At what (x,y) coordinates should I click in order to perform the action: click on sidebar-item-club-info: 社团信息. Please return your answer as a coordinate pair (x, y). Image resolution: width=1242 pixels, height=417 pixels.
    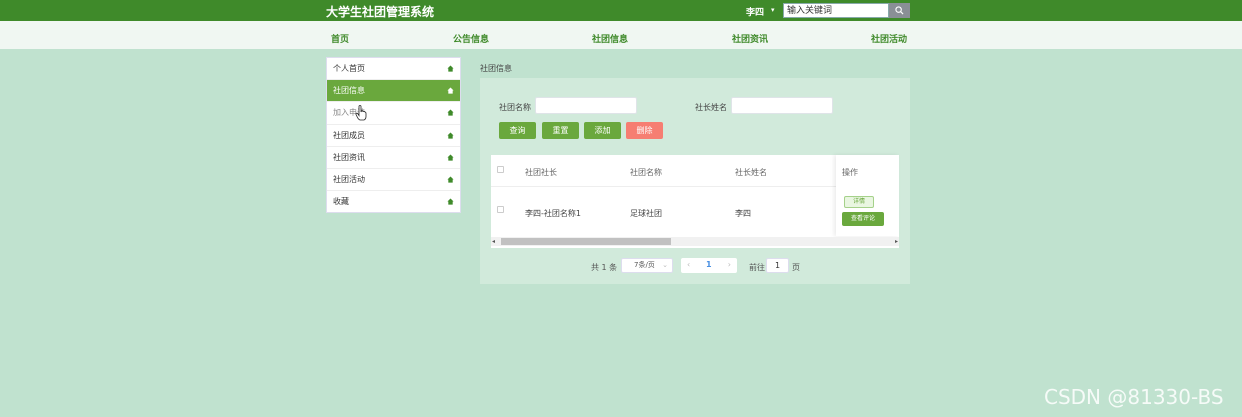
    Looking at the image, I should click on (393, 91).